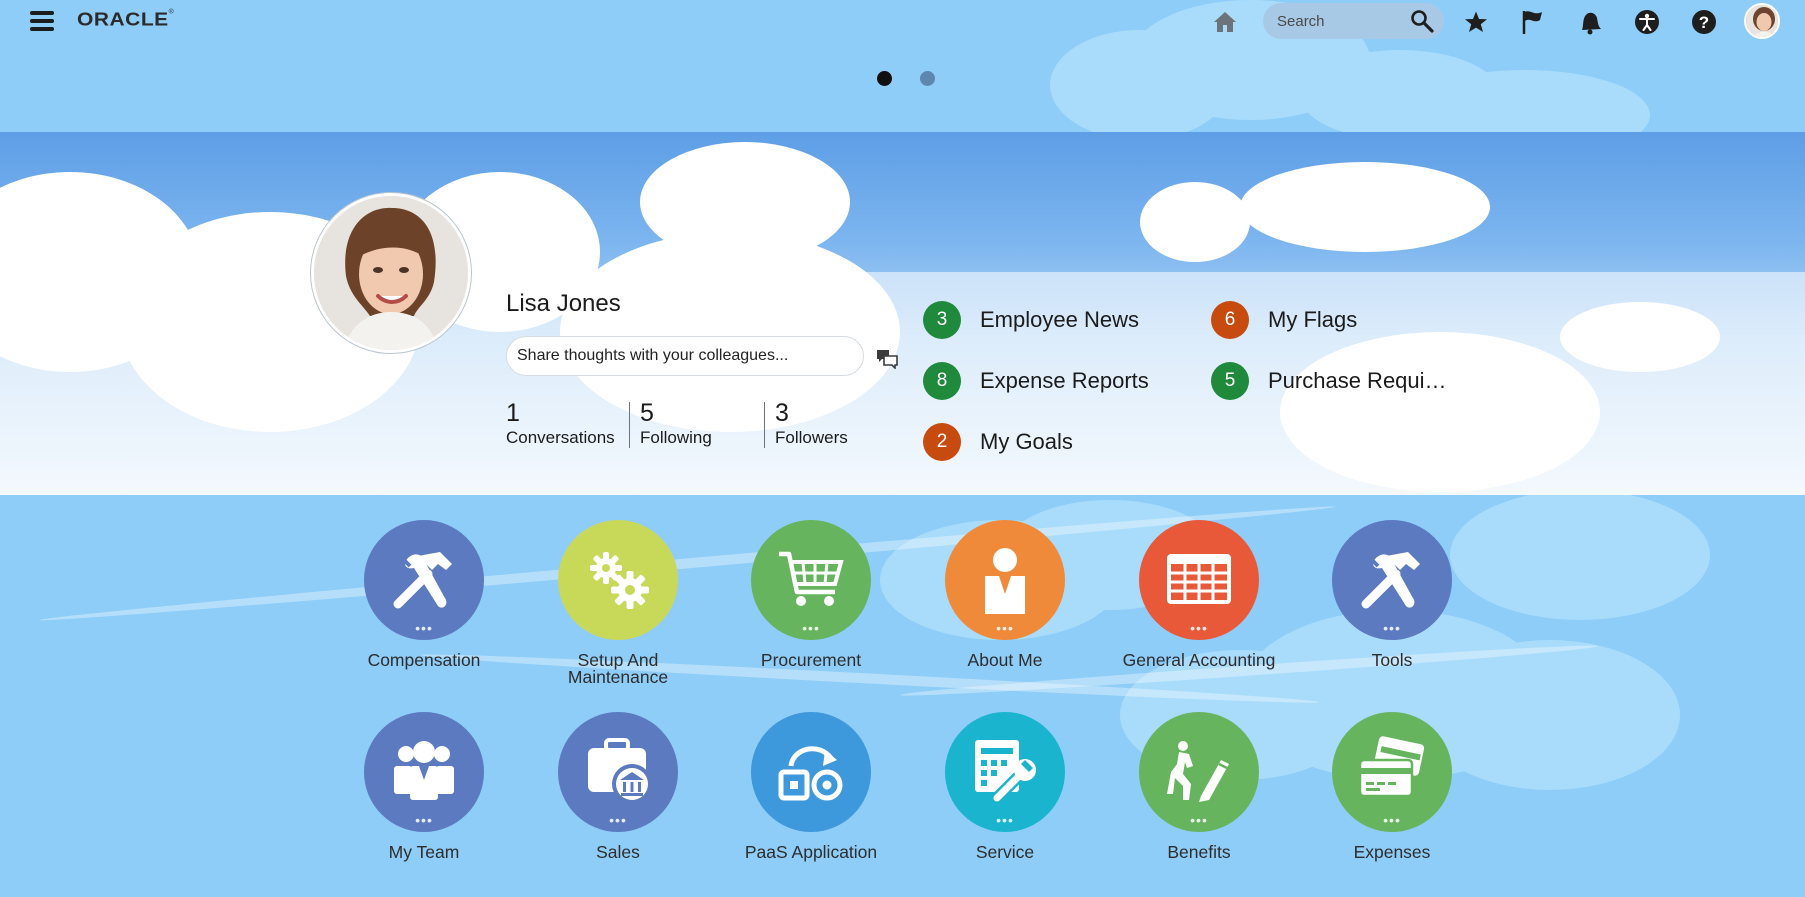 This screenshot has width=1805, height=897. I want to click on comment-icon, so click(887, 359).